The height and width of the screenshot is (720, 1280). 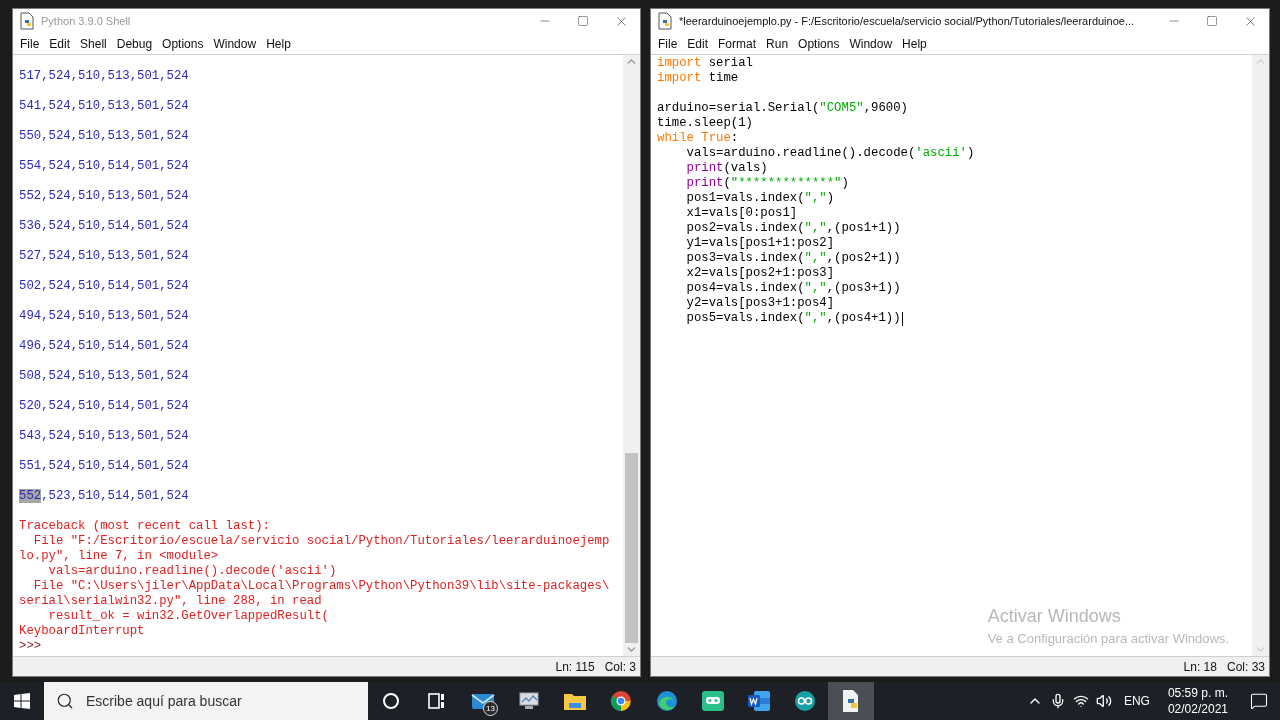 What do you see at coordinates (575, 701) in the screenshot?
I see `folder-icon` at bounding box center [575, 701].